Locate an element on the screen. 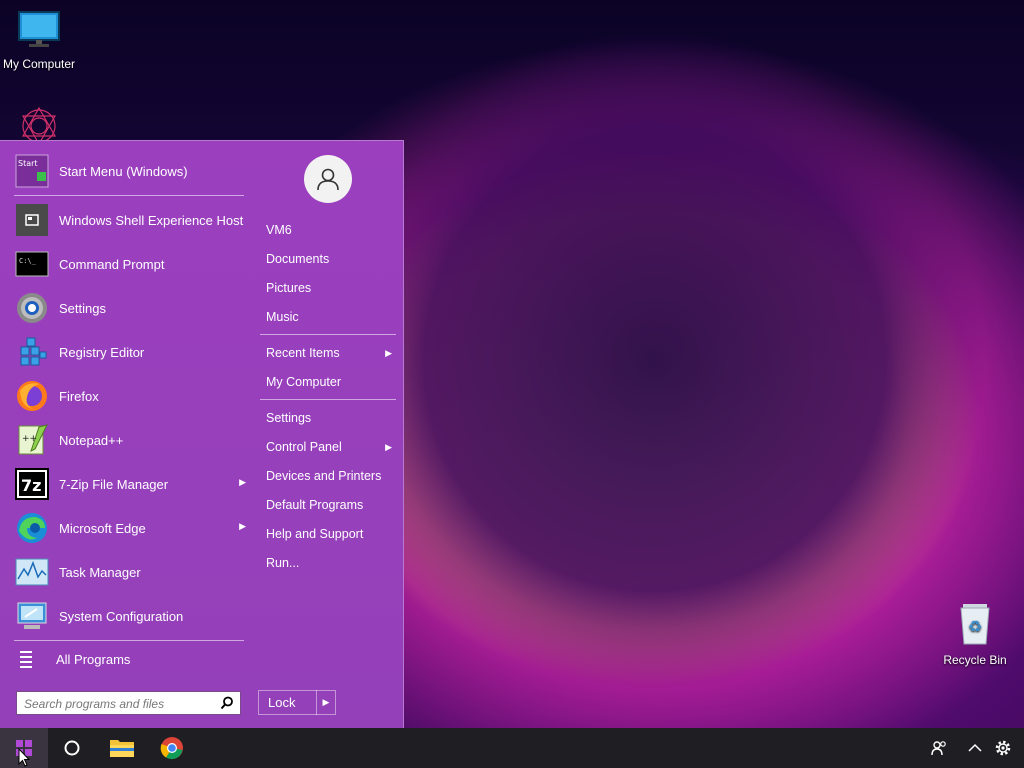 This screenshot has height=768, width=1024. program-label: Firefox is located at coordinates (79, 396).